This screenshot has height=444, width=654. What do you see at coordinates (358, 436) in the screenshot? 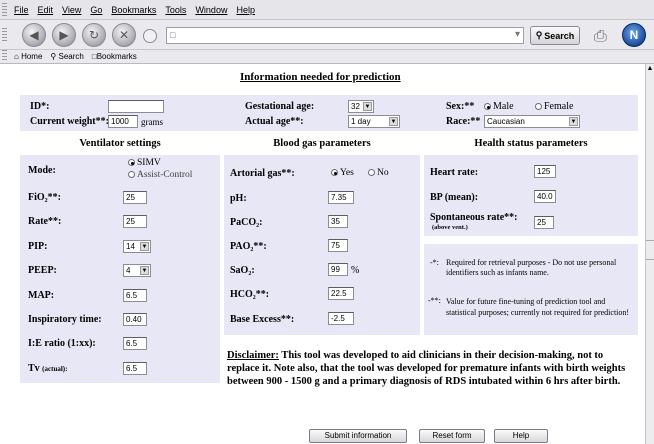
I see `submit-information-button: Submit information` at bounding box center [358, 436].